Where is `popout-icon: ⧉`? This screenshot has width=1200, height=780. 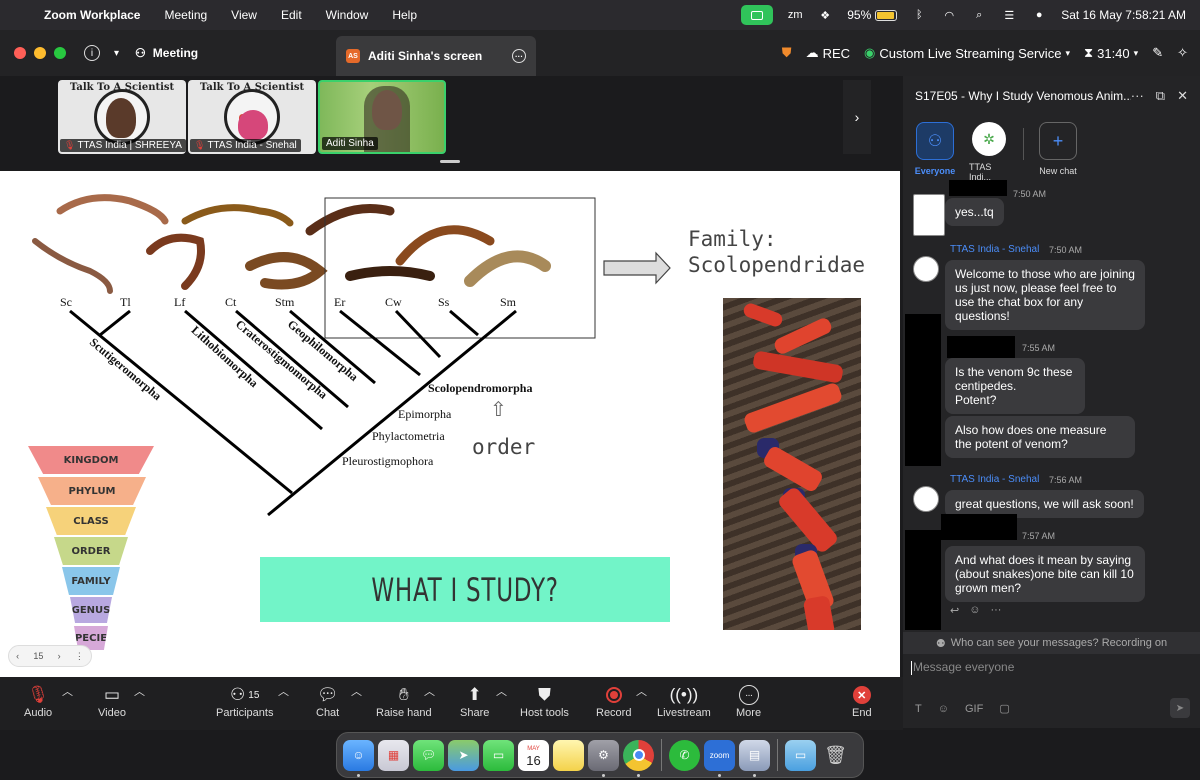 popout-icon: ⧉ is located at coordinates (1160, 96).